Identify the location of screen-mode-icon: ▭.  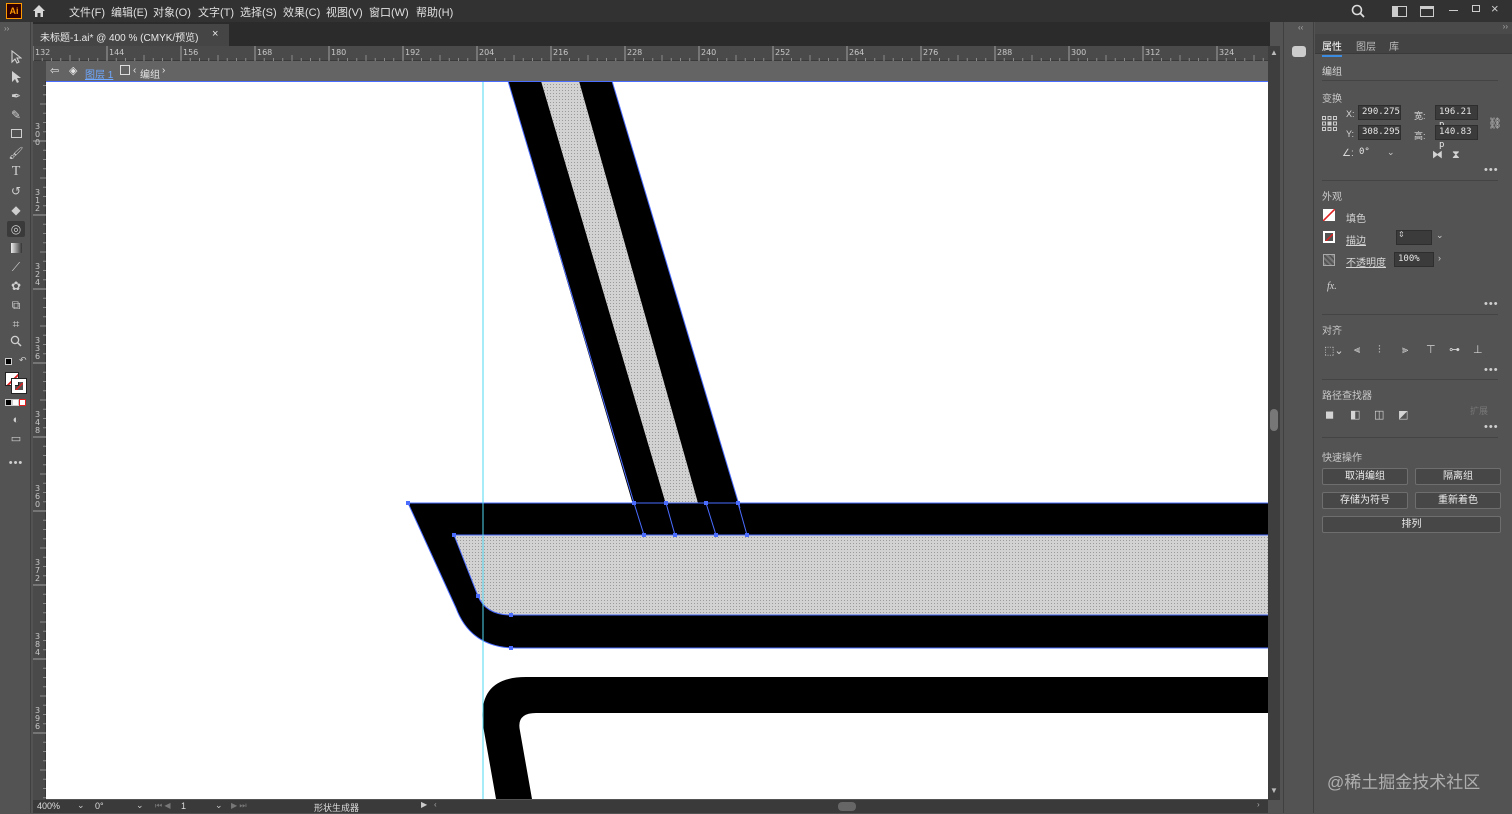
(16, 439).